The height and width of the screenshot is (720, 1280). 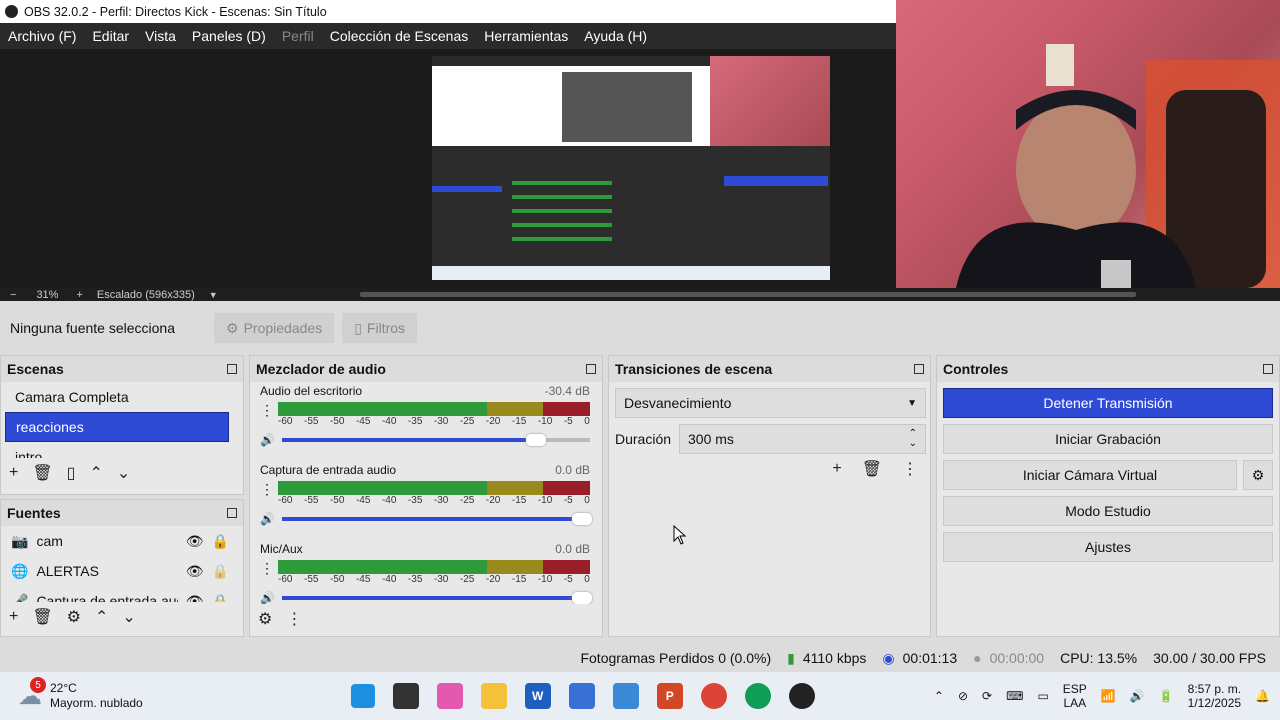 I want to click on preview-scene-image, so click(x=631, y=168).